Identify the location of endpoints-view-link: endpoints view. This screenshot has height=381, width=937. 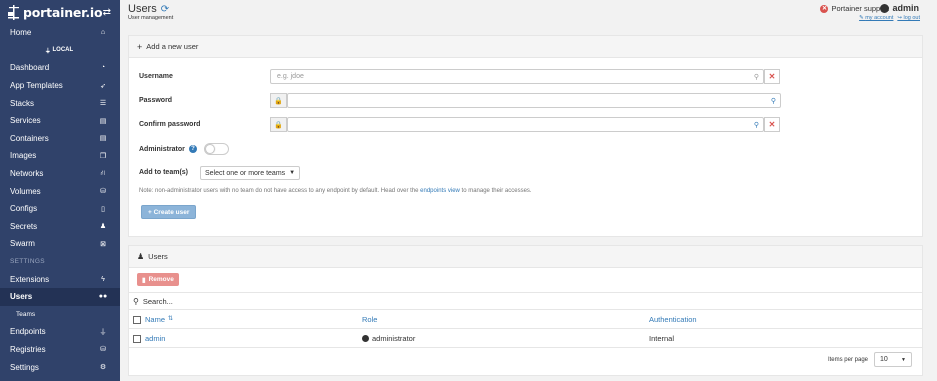
(440, 191).